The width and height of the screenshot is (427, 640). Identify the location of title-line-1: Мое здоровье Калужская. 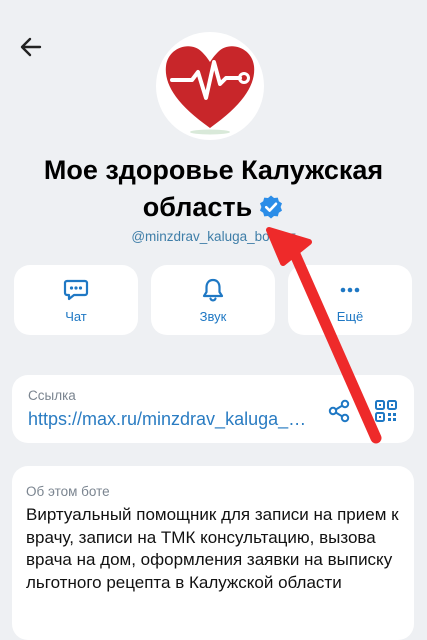
(213, 170).